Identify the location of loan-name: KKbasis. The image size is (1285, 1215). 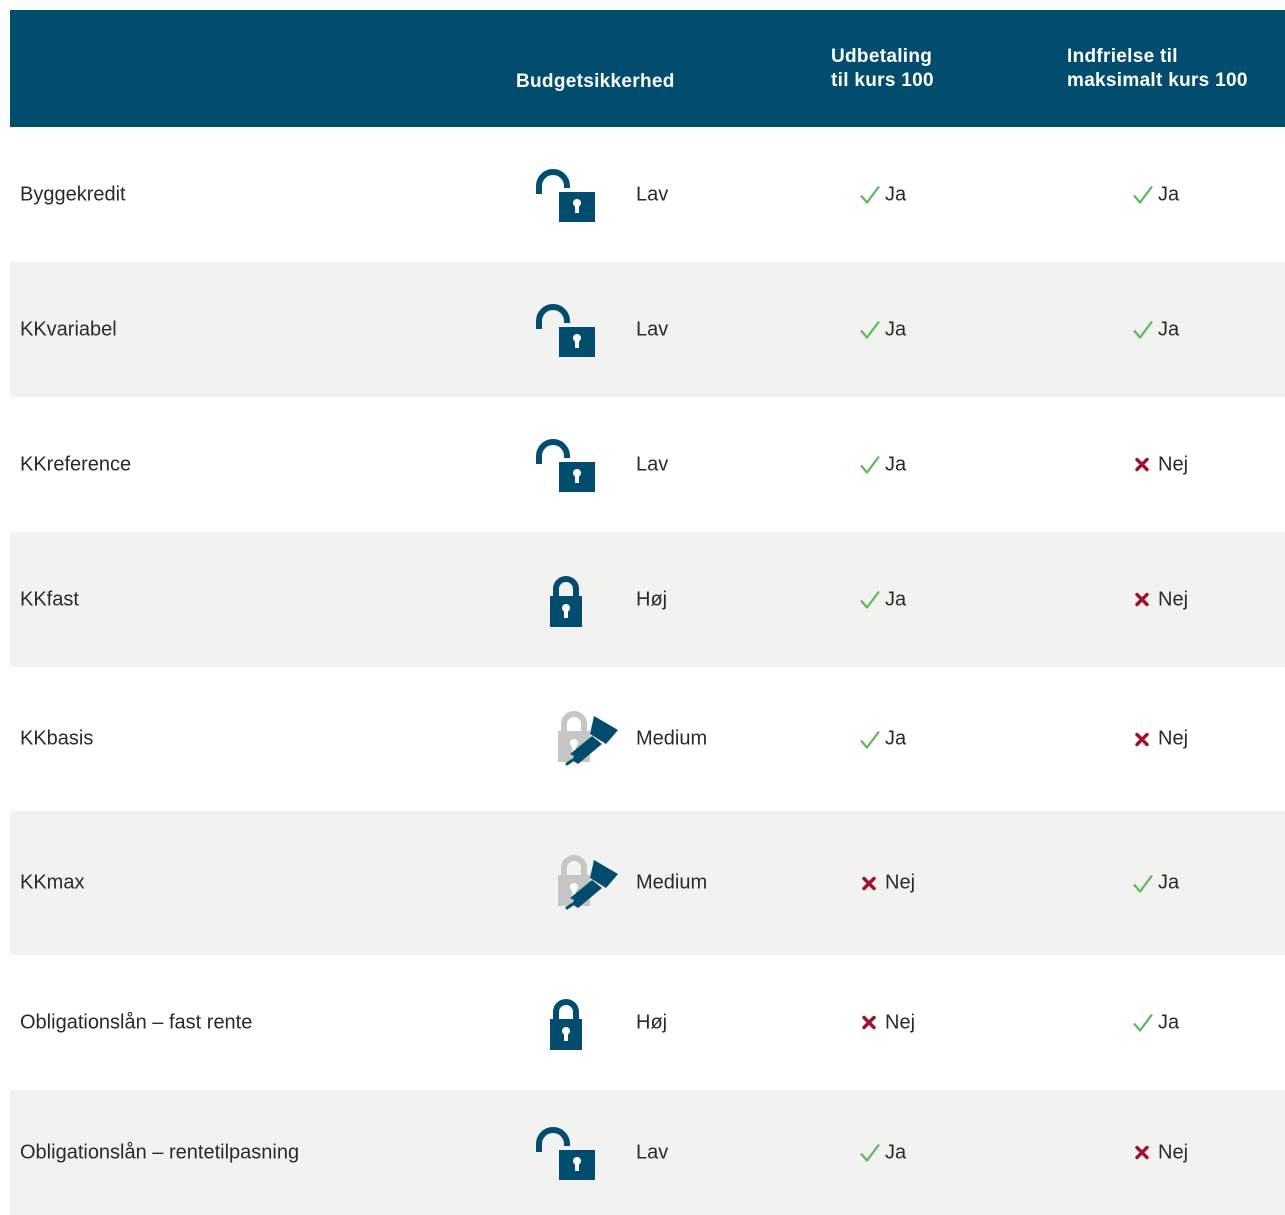
(57, 738).